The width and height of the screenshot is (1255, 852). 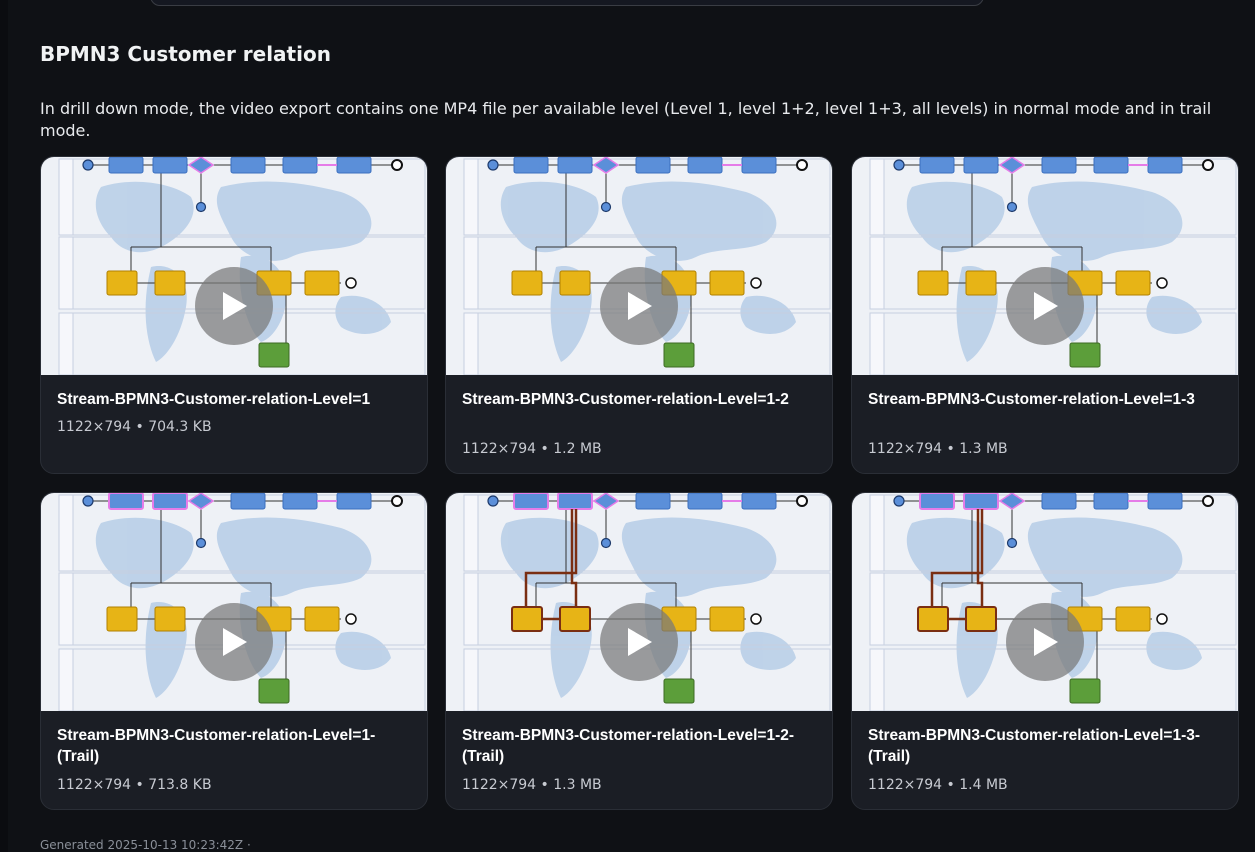 I want to click on video-meta: 1122×794 • 1.4 MB, so click(x=938, y=785).